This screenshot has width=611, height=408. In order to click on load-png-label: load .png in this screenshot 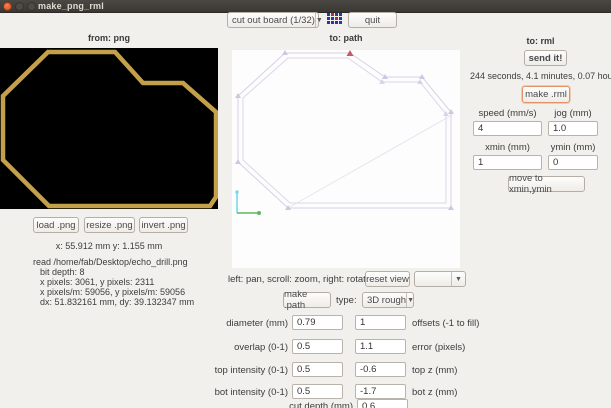, I will do `click(56, 225)`.